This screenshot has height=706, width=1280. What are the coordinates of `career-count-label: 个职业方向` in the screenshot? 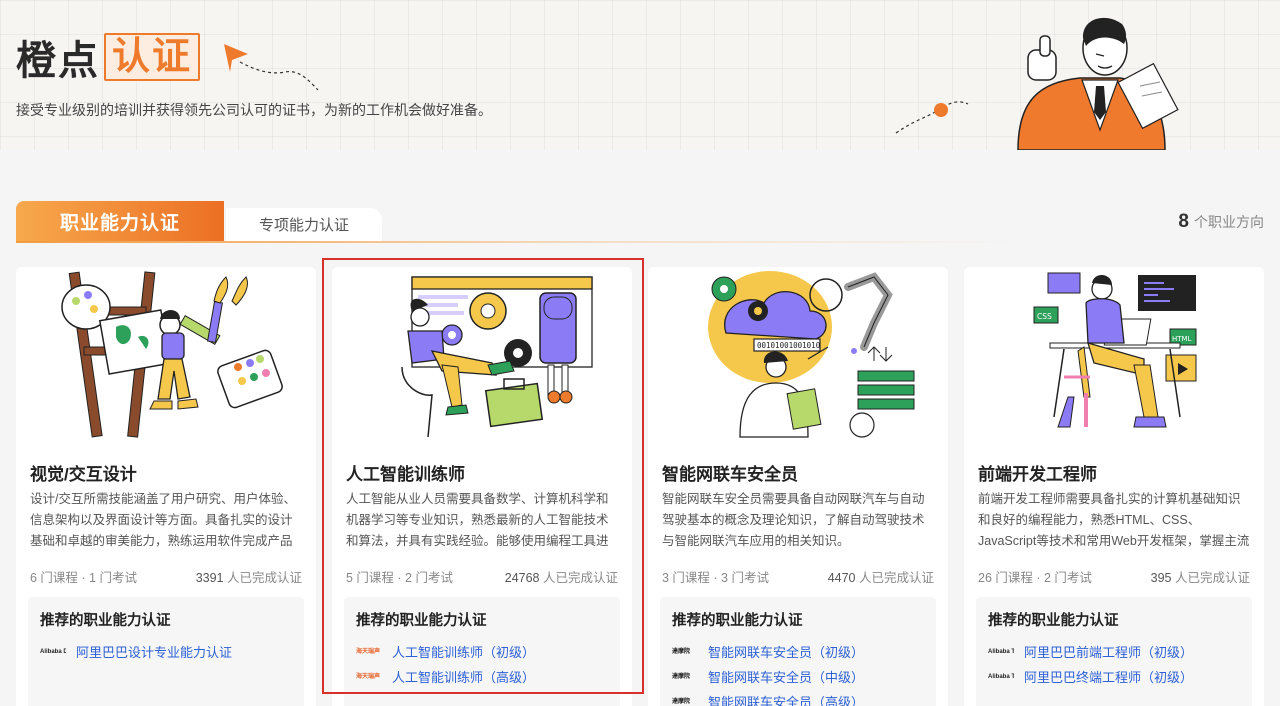 It's located at (1229, 222).